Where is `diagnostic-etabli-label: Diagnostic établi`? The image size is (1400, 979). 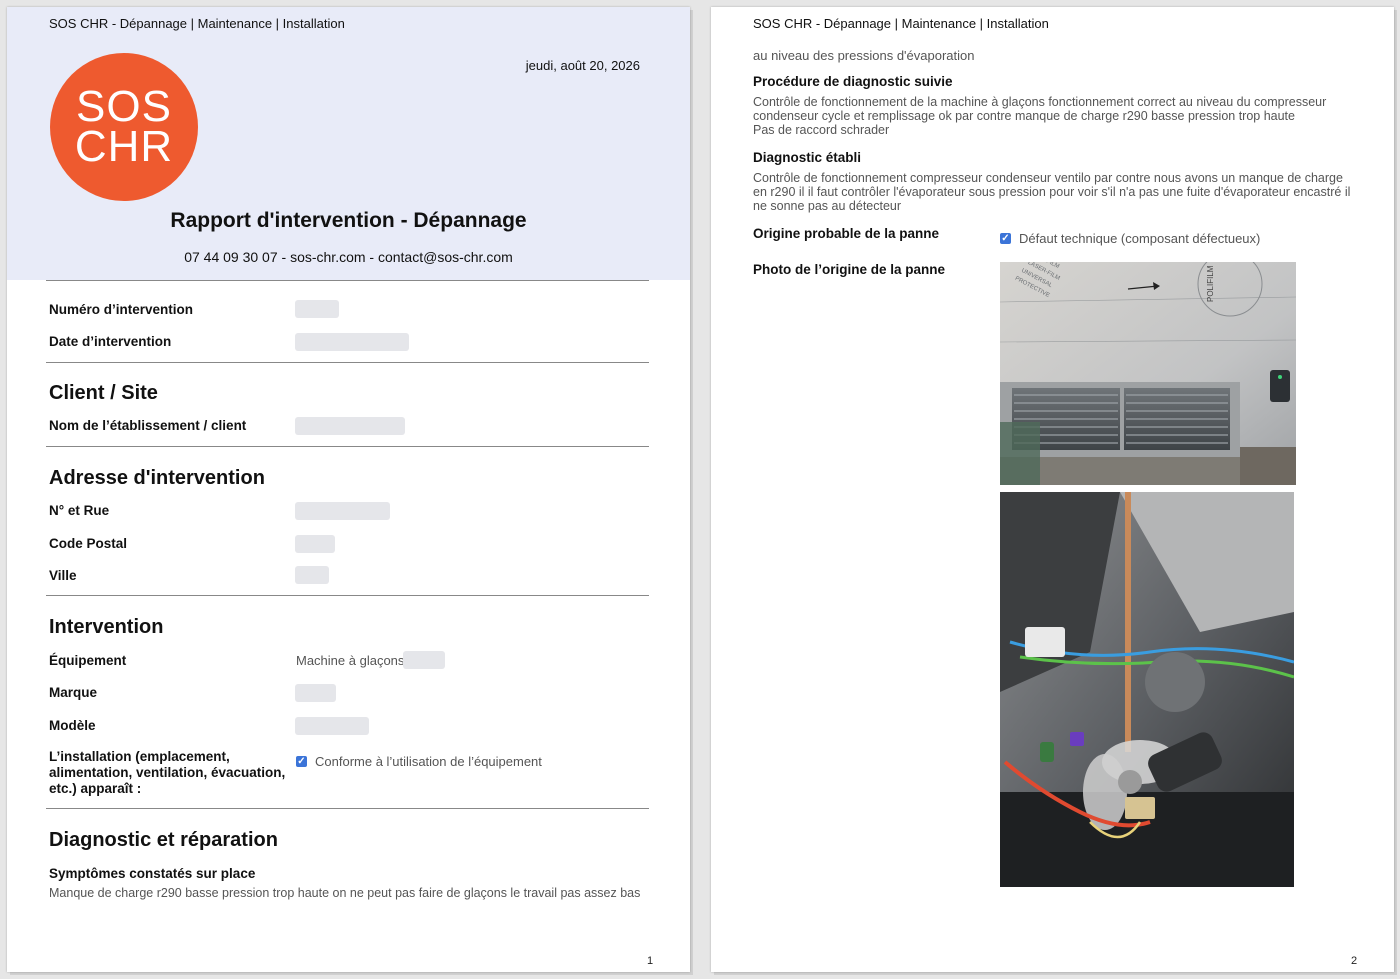
diagnostic-etabli-label: Diagnostic établi is located at coordinates (807, 157).